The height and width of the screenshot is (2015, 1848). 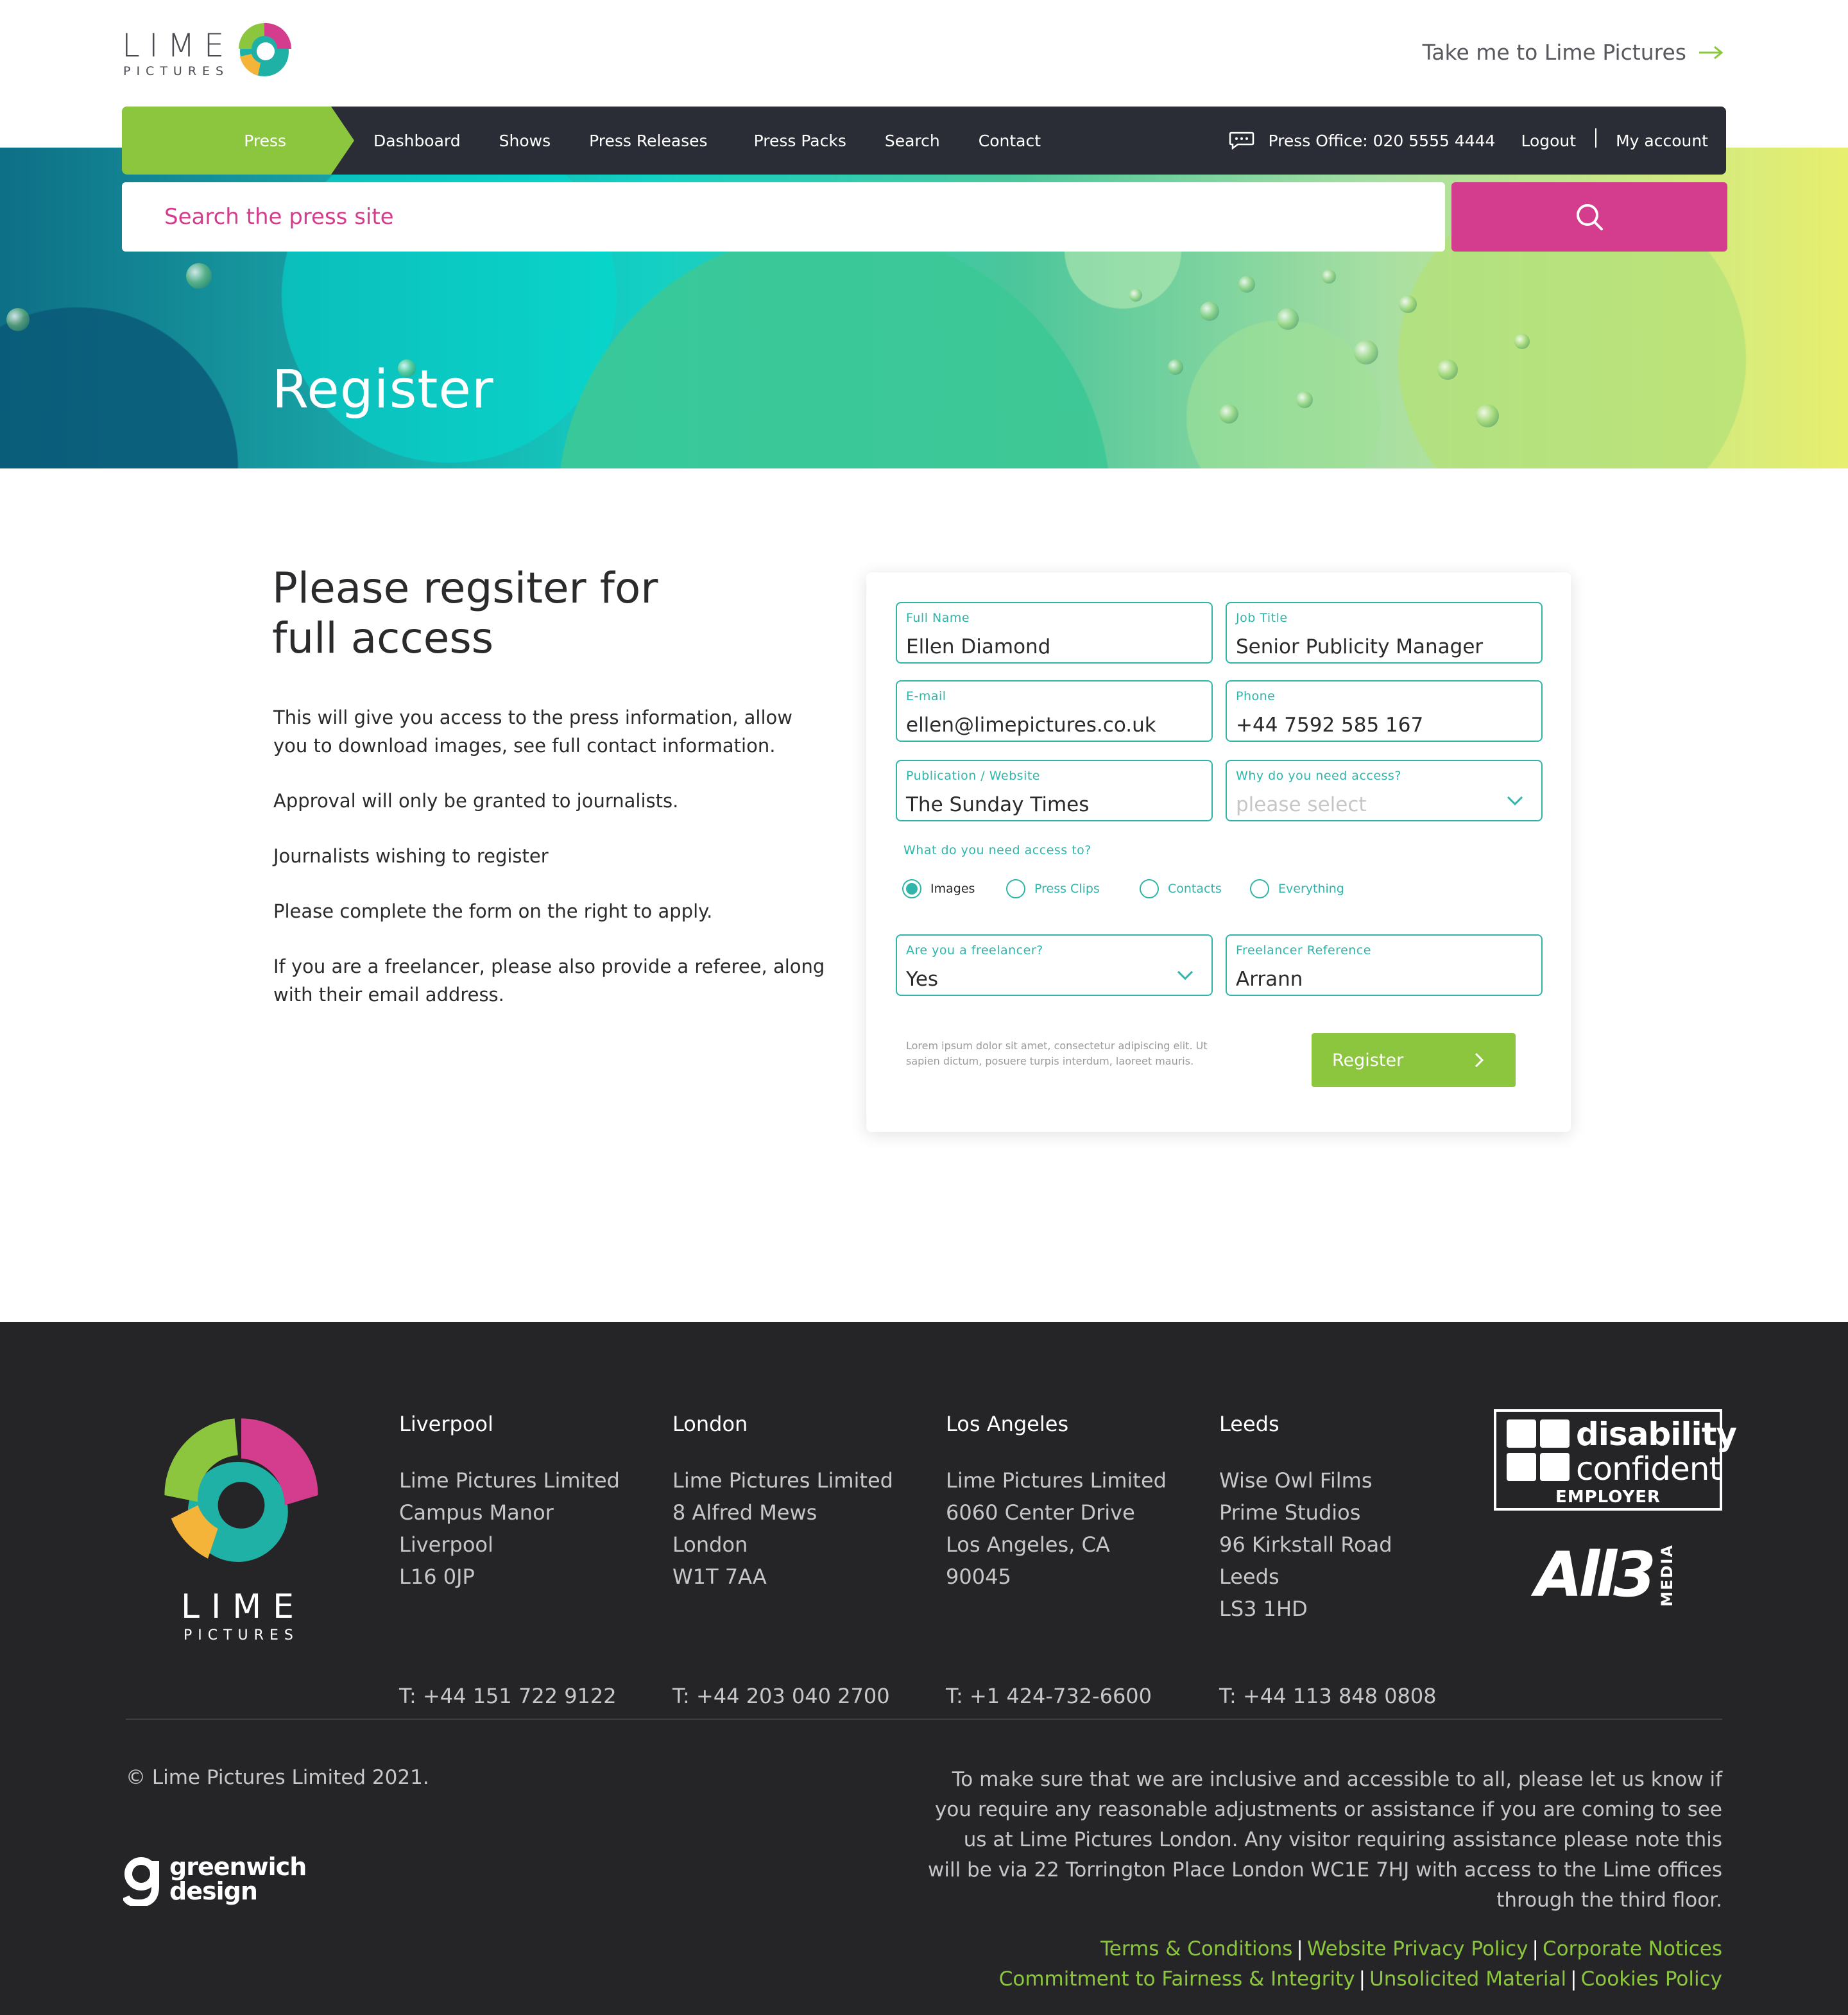 What do you see at coordinates (1632, 1948) in the screenshot?
I see `corporate-notices-link: Corporate Notices` at bounding box center [1632, 1948].